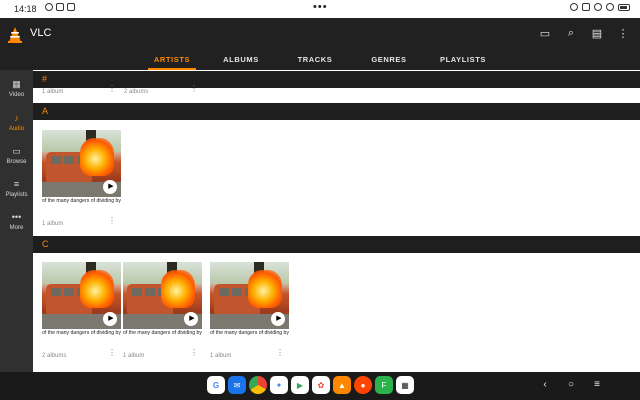 The width and height of the screenshot is (640, 400). Describe the element at coordinates (363, 385) in the screenshot. I see `reddit-app-icon: ●` at that location.